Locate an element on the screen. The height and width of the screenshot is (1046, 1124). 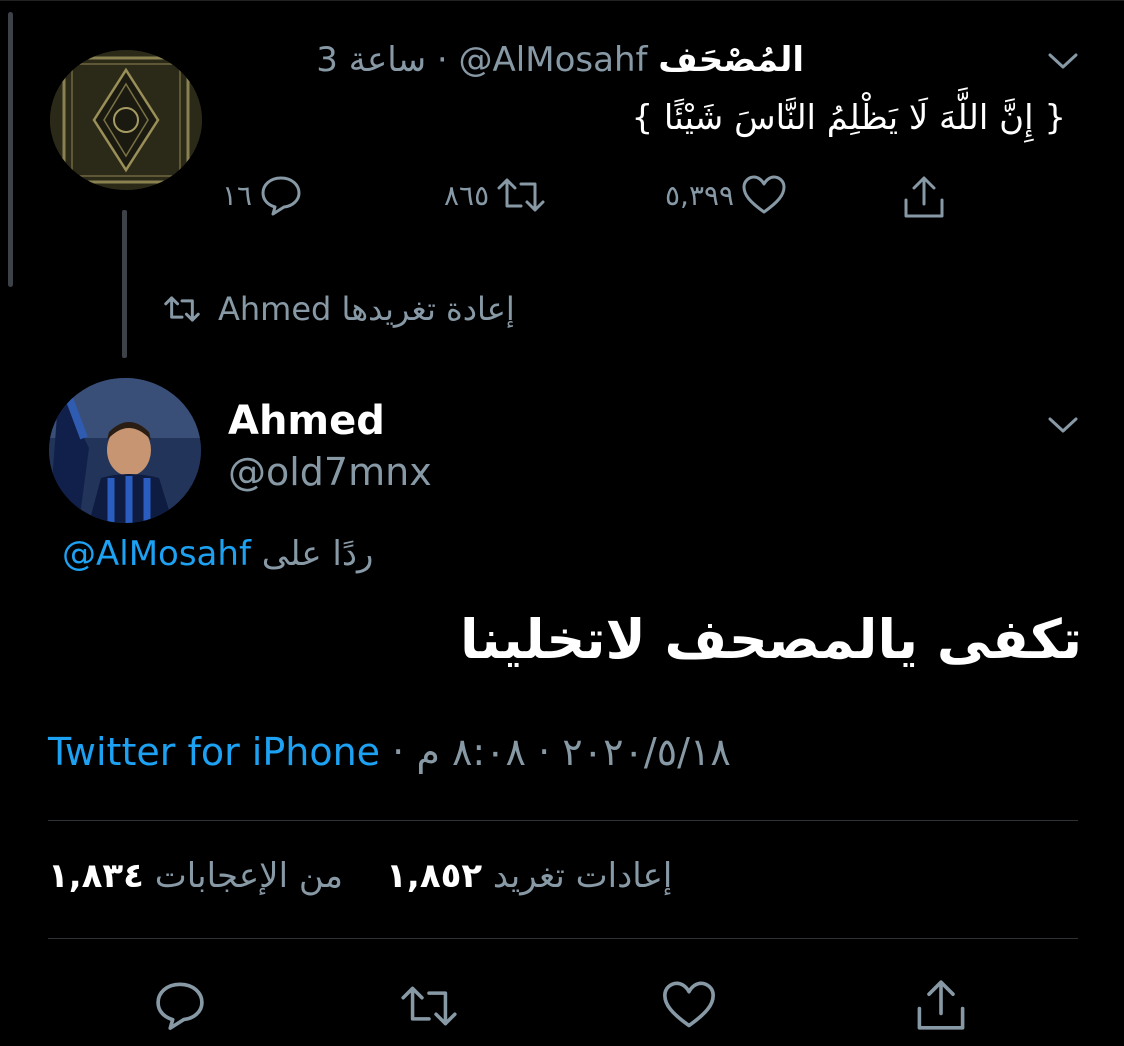
retweeted-by-banner: Ahmed إعادة تغريدها is located at coordinates (337, 309).